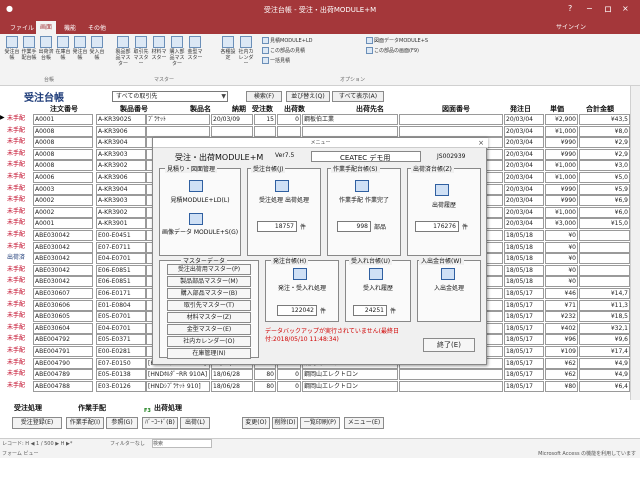 This screenshot has height=480, width=640. I want to click on row-product-no: E07-E0150, so click(121, 363).